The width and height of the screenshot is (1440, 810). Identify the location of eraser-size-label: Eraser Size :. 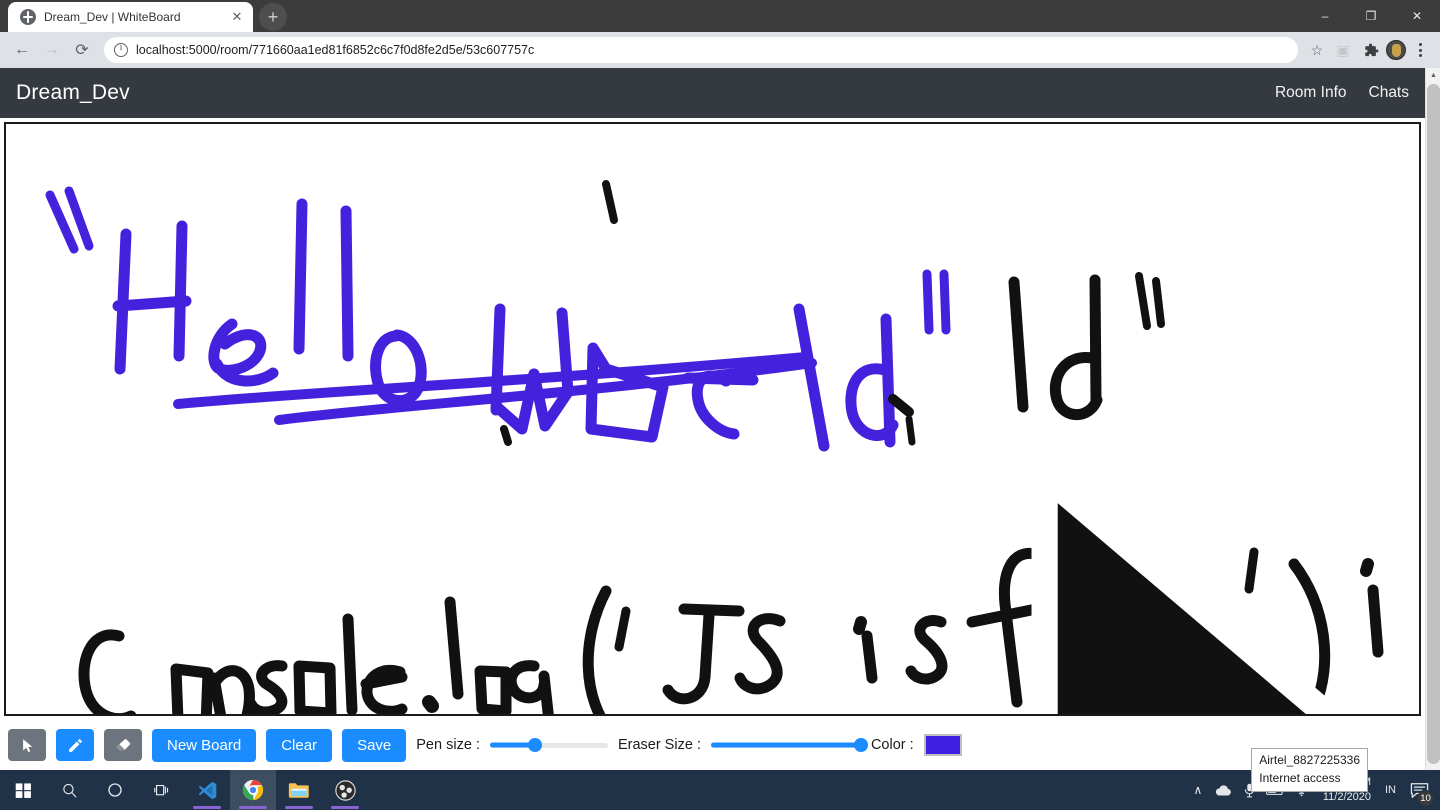
(659, 745).